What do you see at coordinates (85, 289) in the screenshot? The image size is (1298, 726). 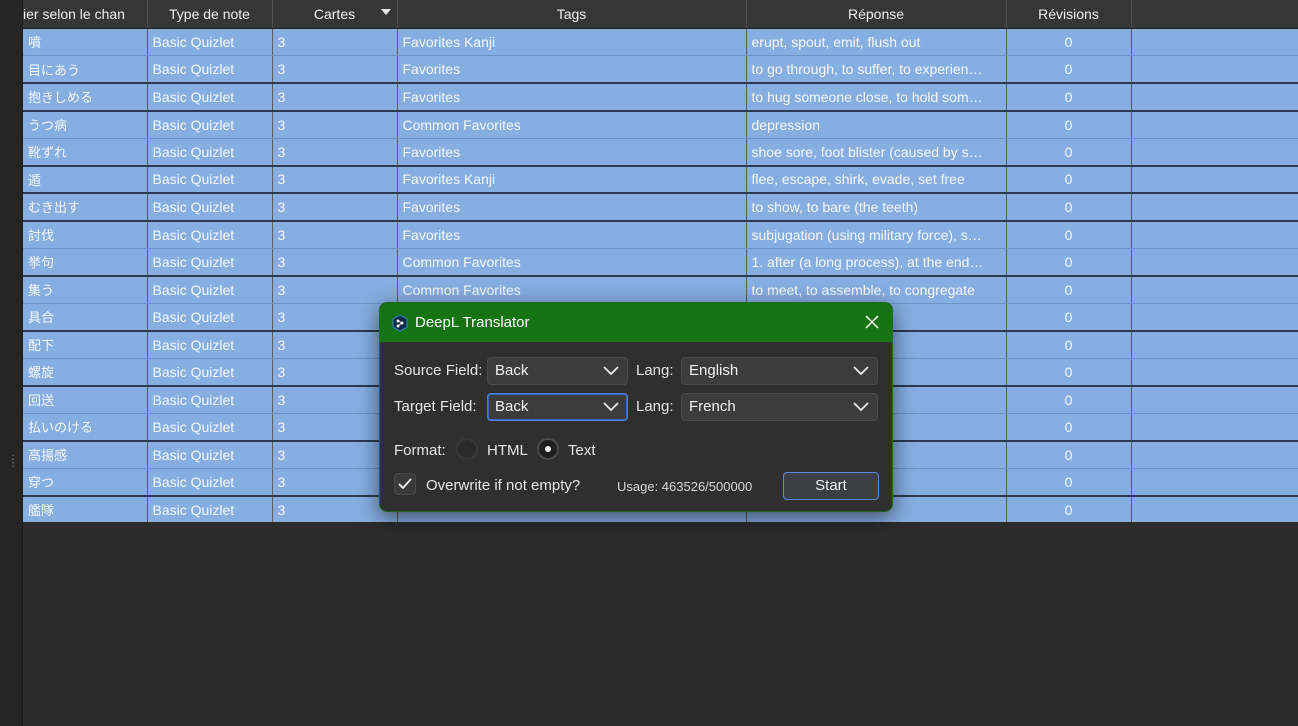 I see `cell-sort-field: 集う` at bounding box center [85, 289].